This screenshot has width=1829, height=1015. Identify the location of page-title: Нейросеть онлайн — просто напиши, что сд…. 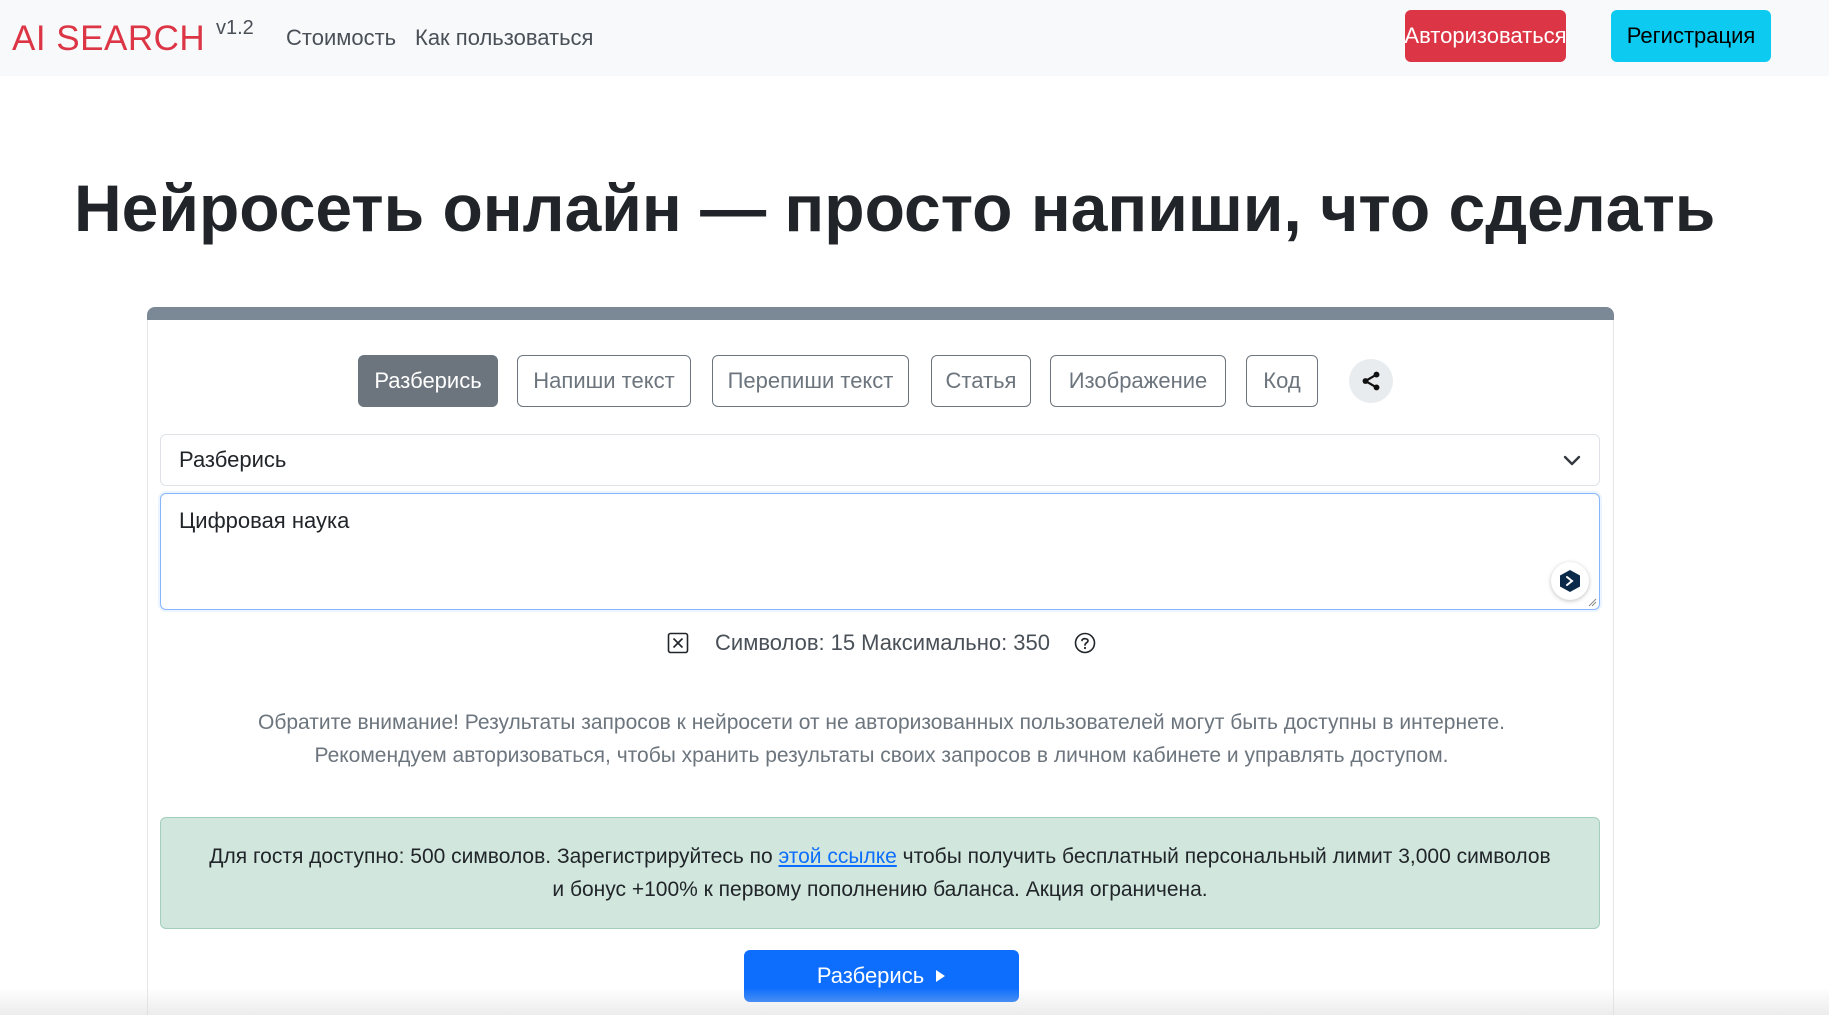
(895, 208).